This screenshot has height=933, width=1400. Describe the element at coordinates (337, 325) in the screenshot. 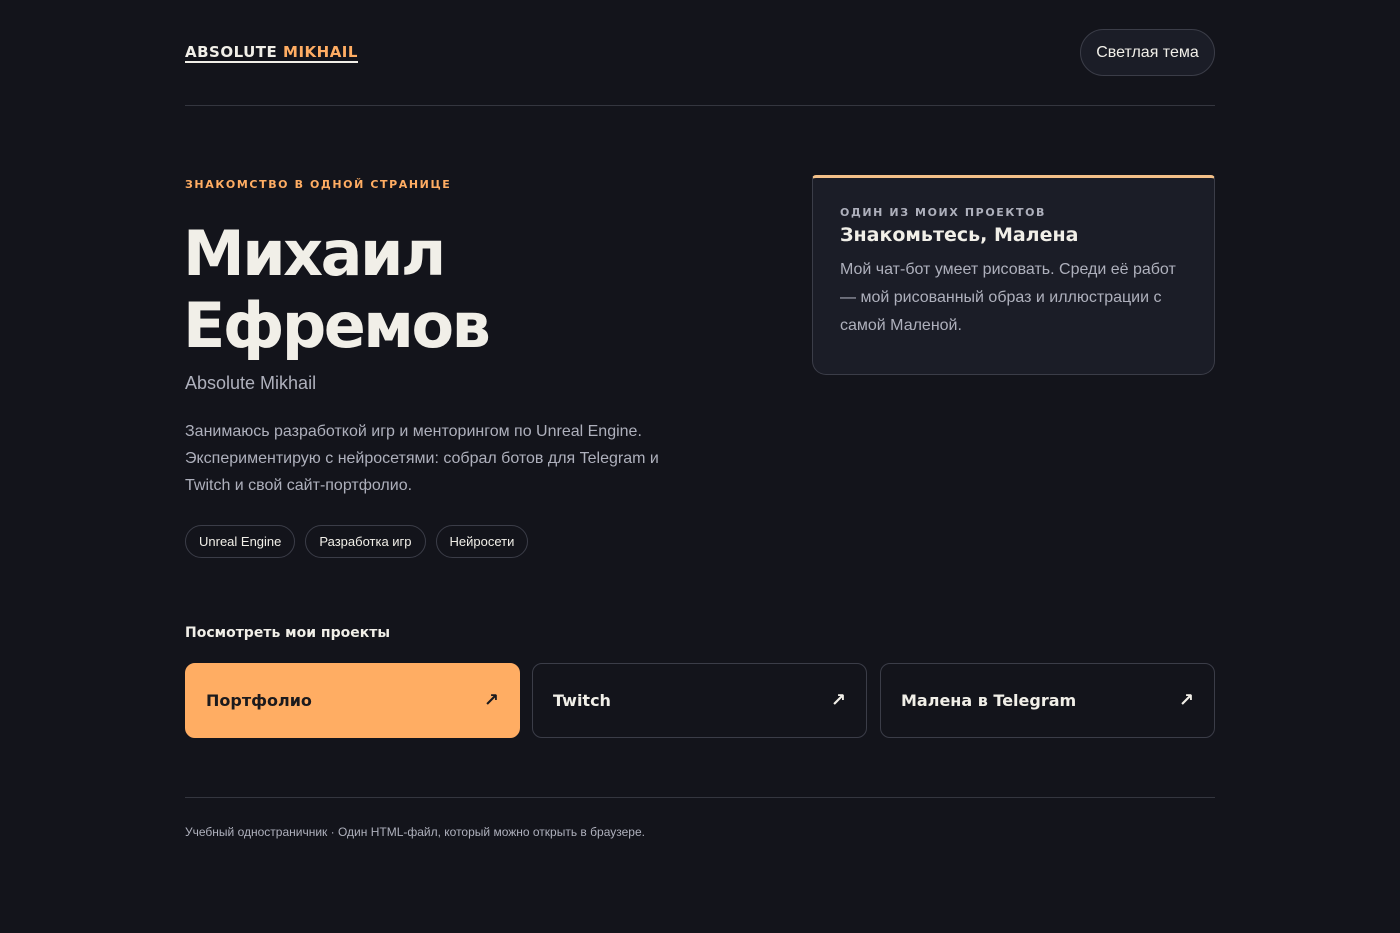

I see `hero-last-name: Ефремов` at that location.